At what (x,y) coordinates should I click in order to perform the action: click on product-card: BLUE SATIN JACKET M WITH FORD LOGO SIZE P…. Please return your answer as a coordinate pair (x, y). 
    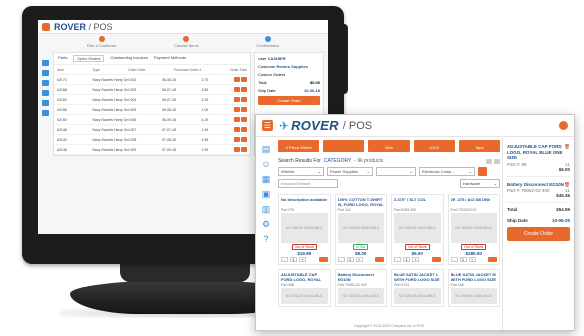
    Looking at the image, I should click on (473, 288).